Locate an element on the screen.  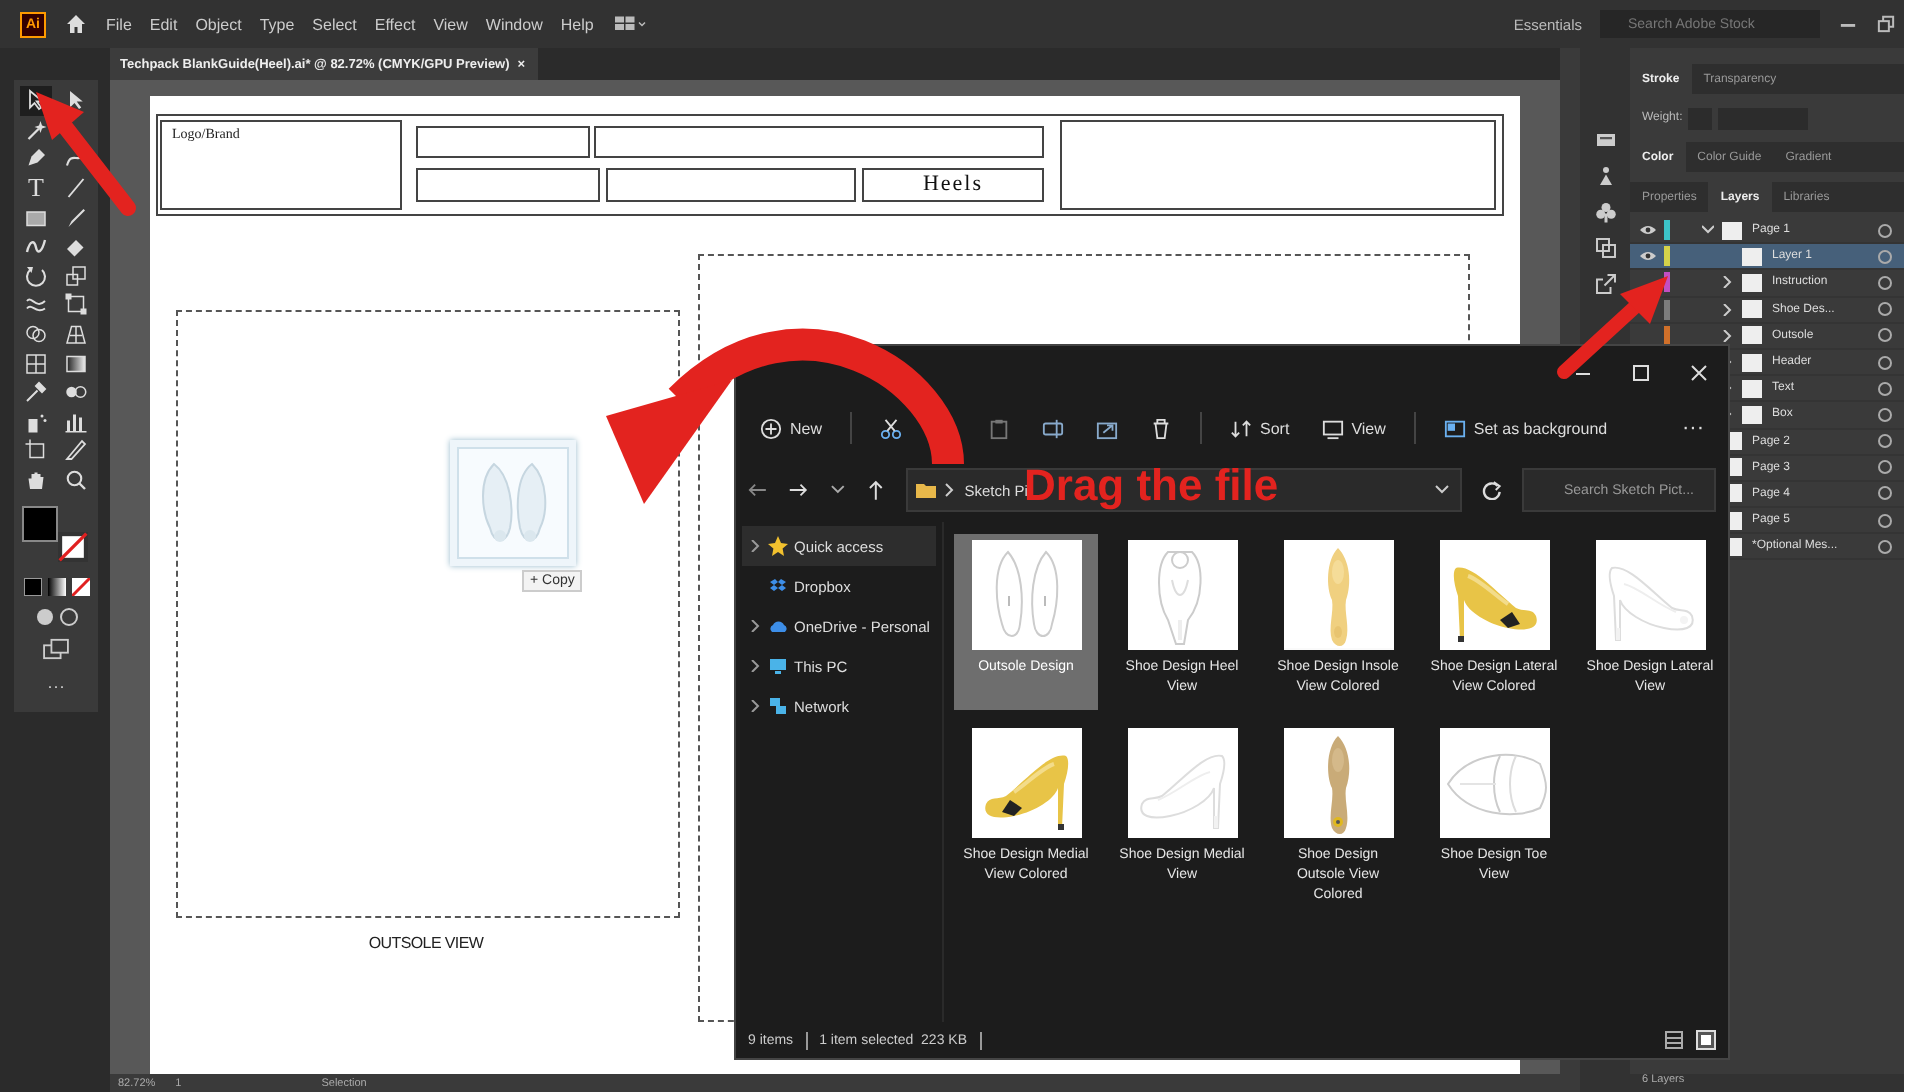
menu-item: Type is located at coordinates (277, 24).